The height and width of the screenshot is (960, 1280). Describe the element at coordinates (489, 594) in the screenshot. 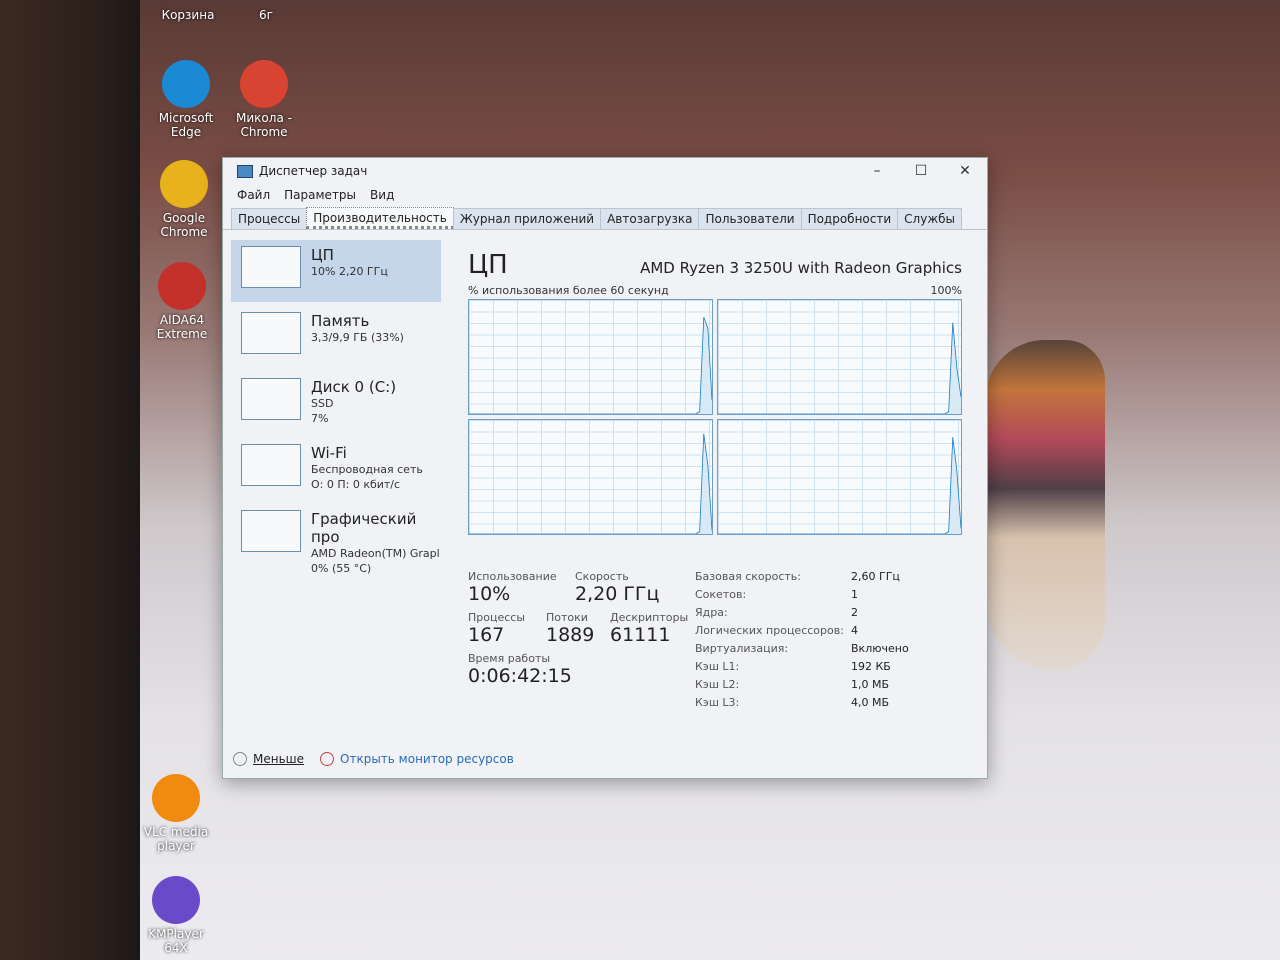

I see `usage-value: 10%` at that location.